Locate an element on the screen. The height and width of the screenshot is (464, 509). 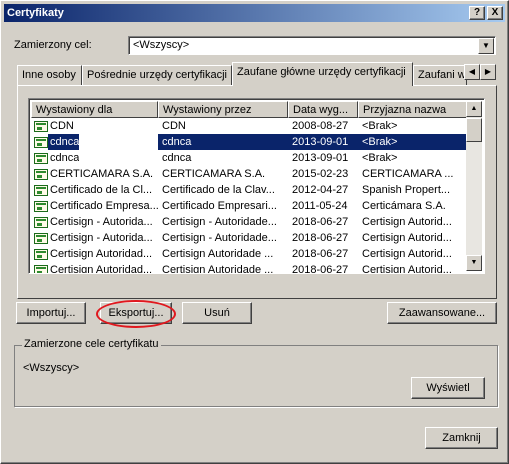
purposes-group-legend-text: Zamierzone cele certyfikatu is located at coordinates (91, 344).